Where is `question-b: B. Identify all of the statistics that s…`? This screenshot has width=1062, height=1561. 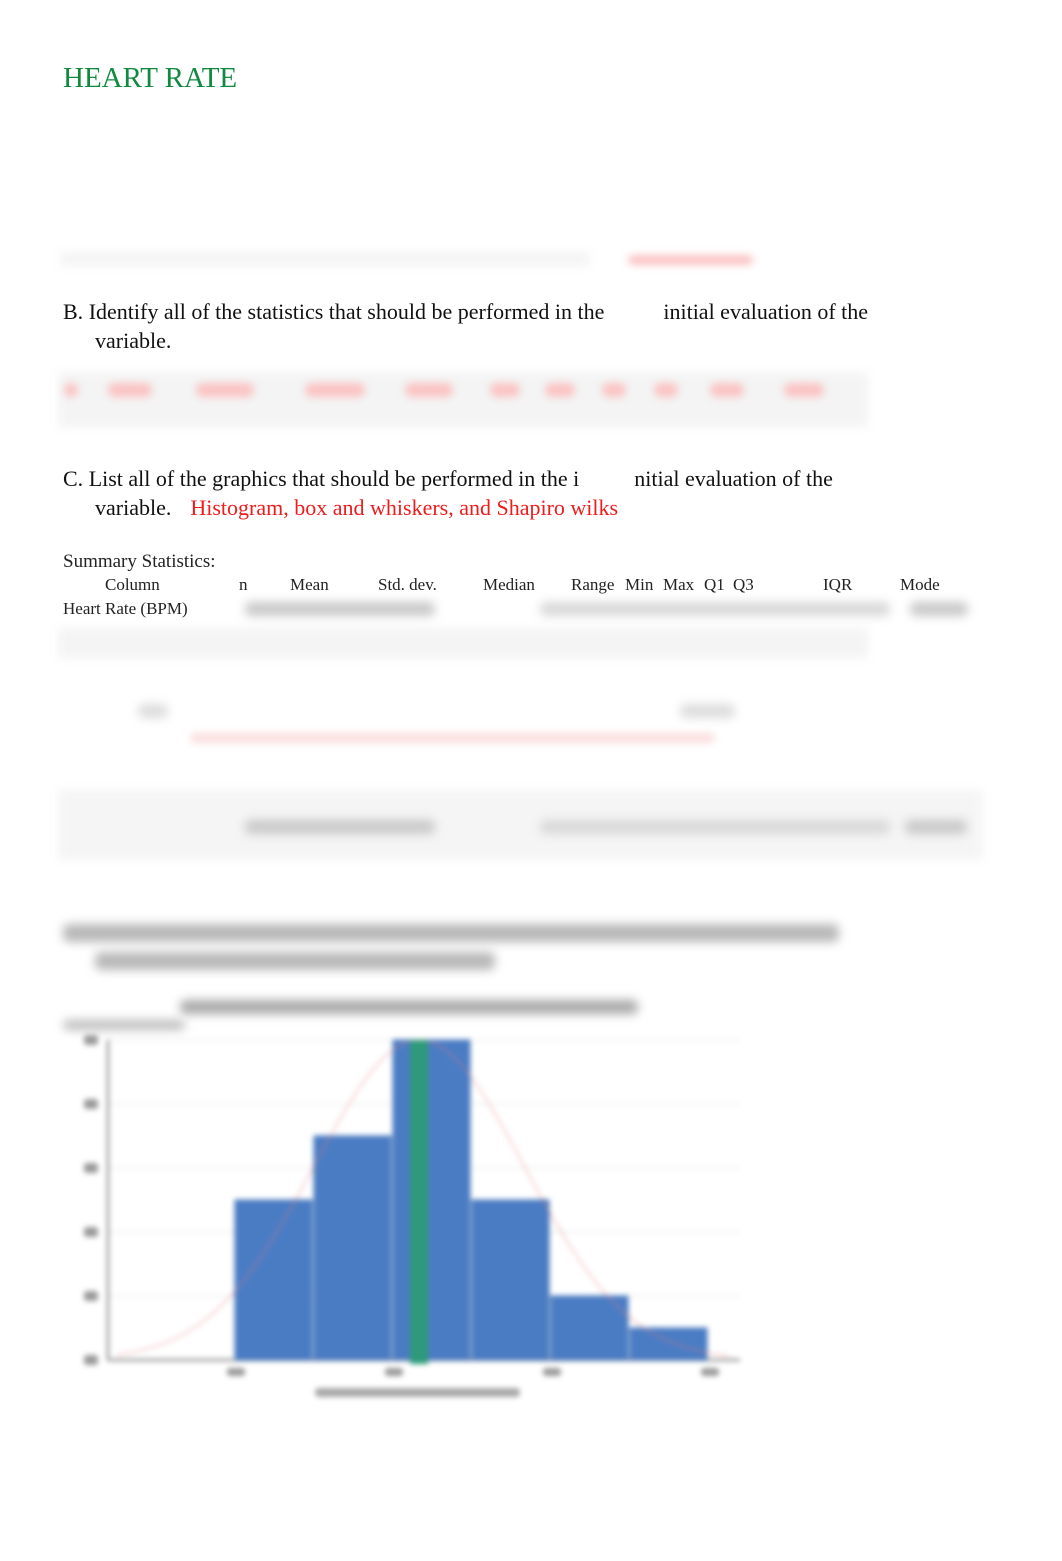
question-b: B. Identify all of the statistics that s… is located at coordinates (543, 326).